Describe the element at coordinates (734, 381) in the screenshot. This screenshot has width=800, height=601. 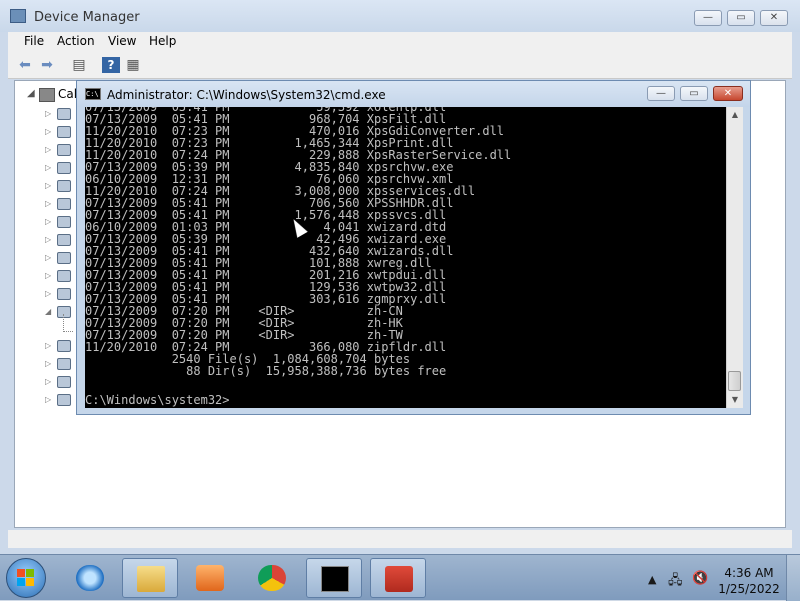
I see `scroll-thumb` at that location.